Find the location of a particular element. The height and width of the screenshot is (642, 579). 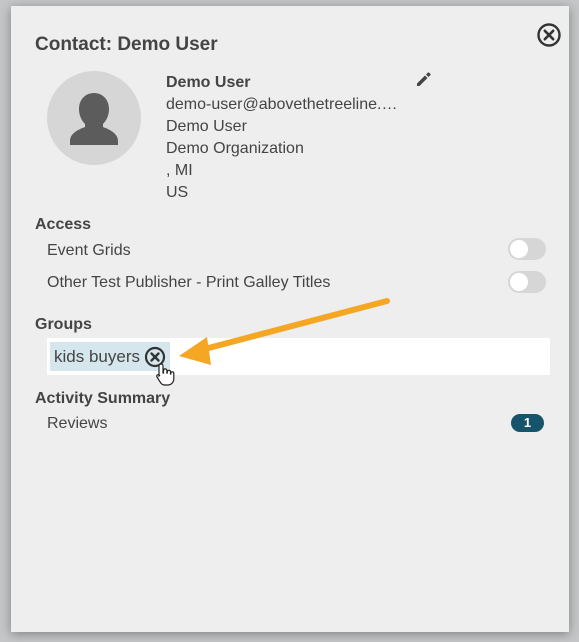

person-silhouette-icon is located at coordinates (94, 119).